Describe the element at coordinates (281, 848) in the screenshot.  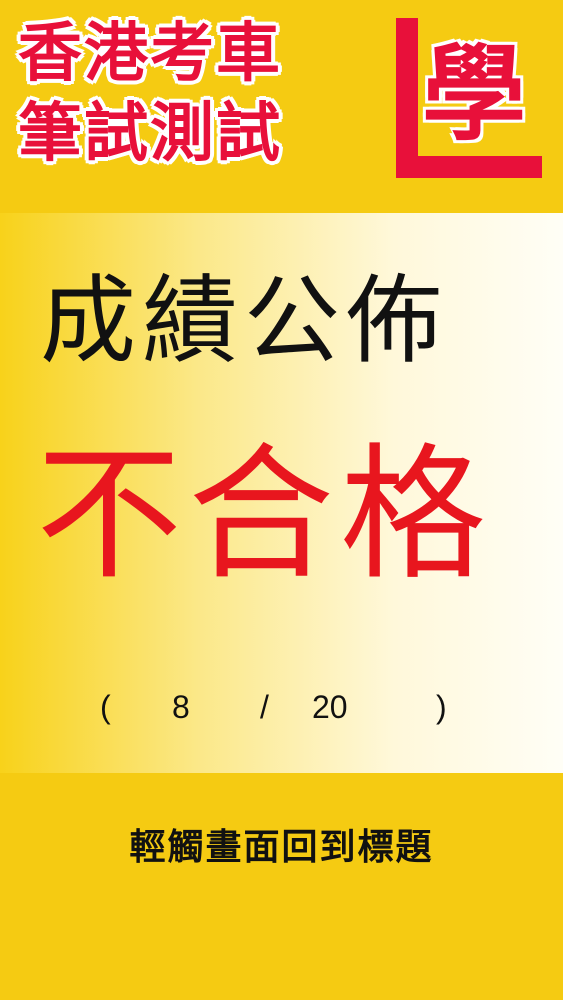
I see `back-to-title-button: 輕觸畫面回到標題` at that location.